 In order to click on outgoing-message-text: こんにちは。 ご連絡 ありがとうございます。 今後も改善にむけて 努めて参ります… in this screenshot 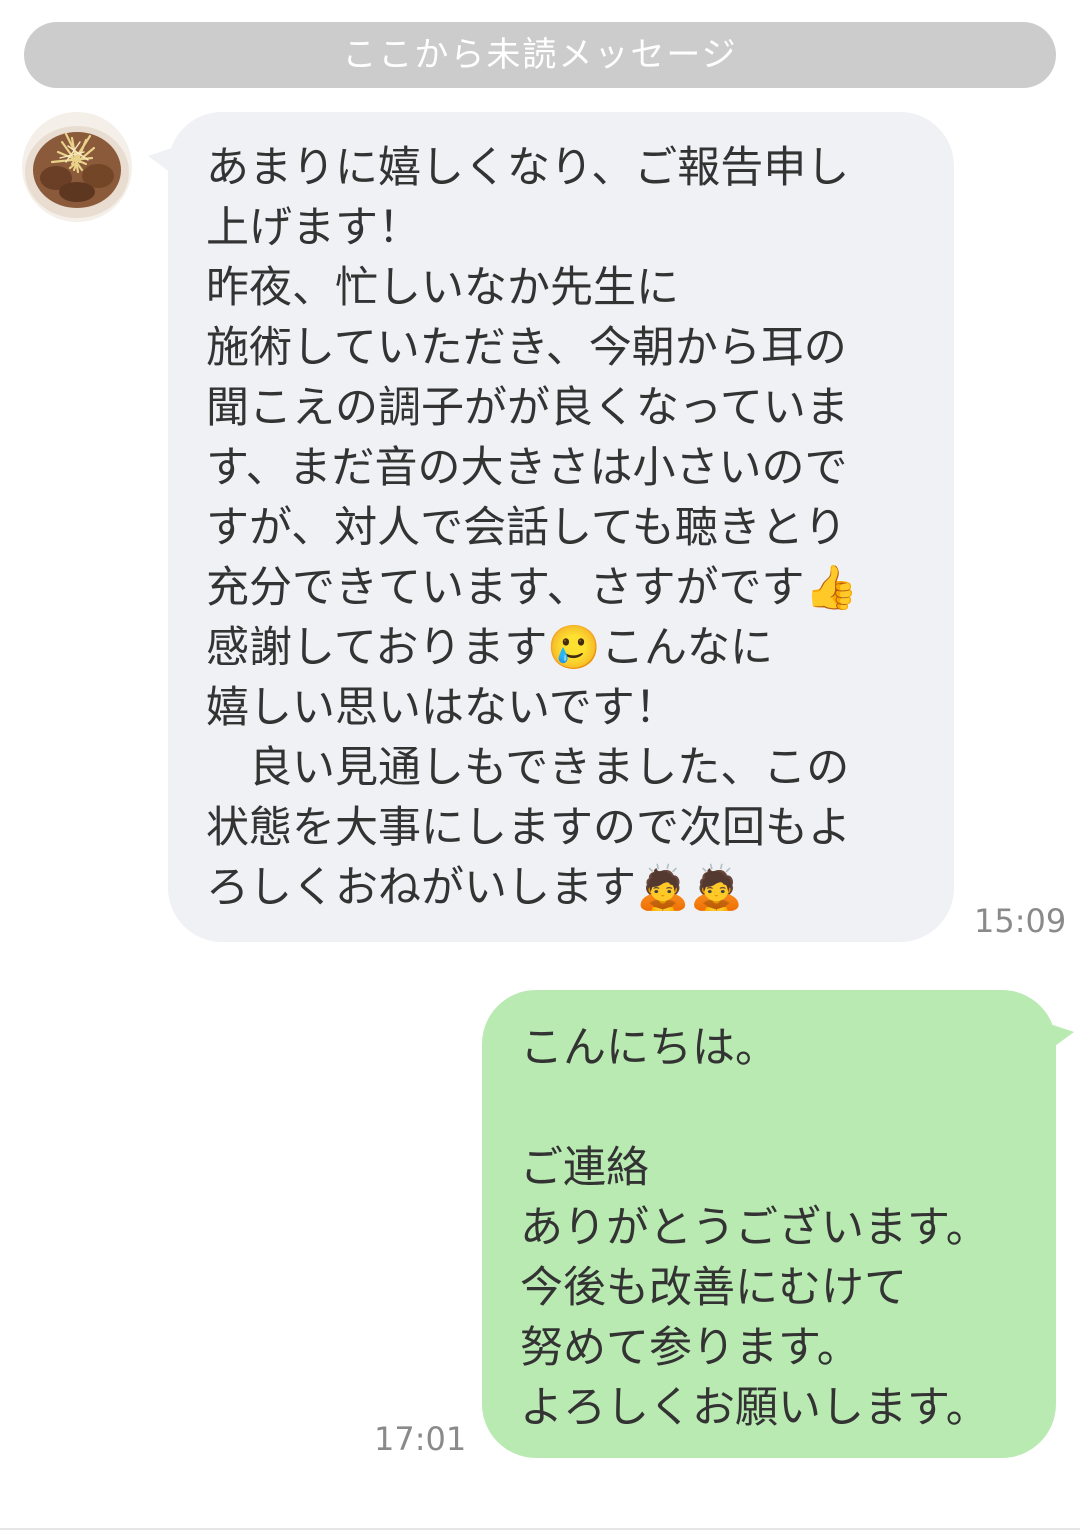, I will do `click(754, 1228)`.